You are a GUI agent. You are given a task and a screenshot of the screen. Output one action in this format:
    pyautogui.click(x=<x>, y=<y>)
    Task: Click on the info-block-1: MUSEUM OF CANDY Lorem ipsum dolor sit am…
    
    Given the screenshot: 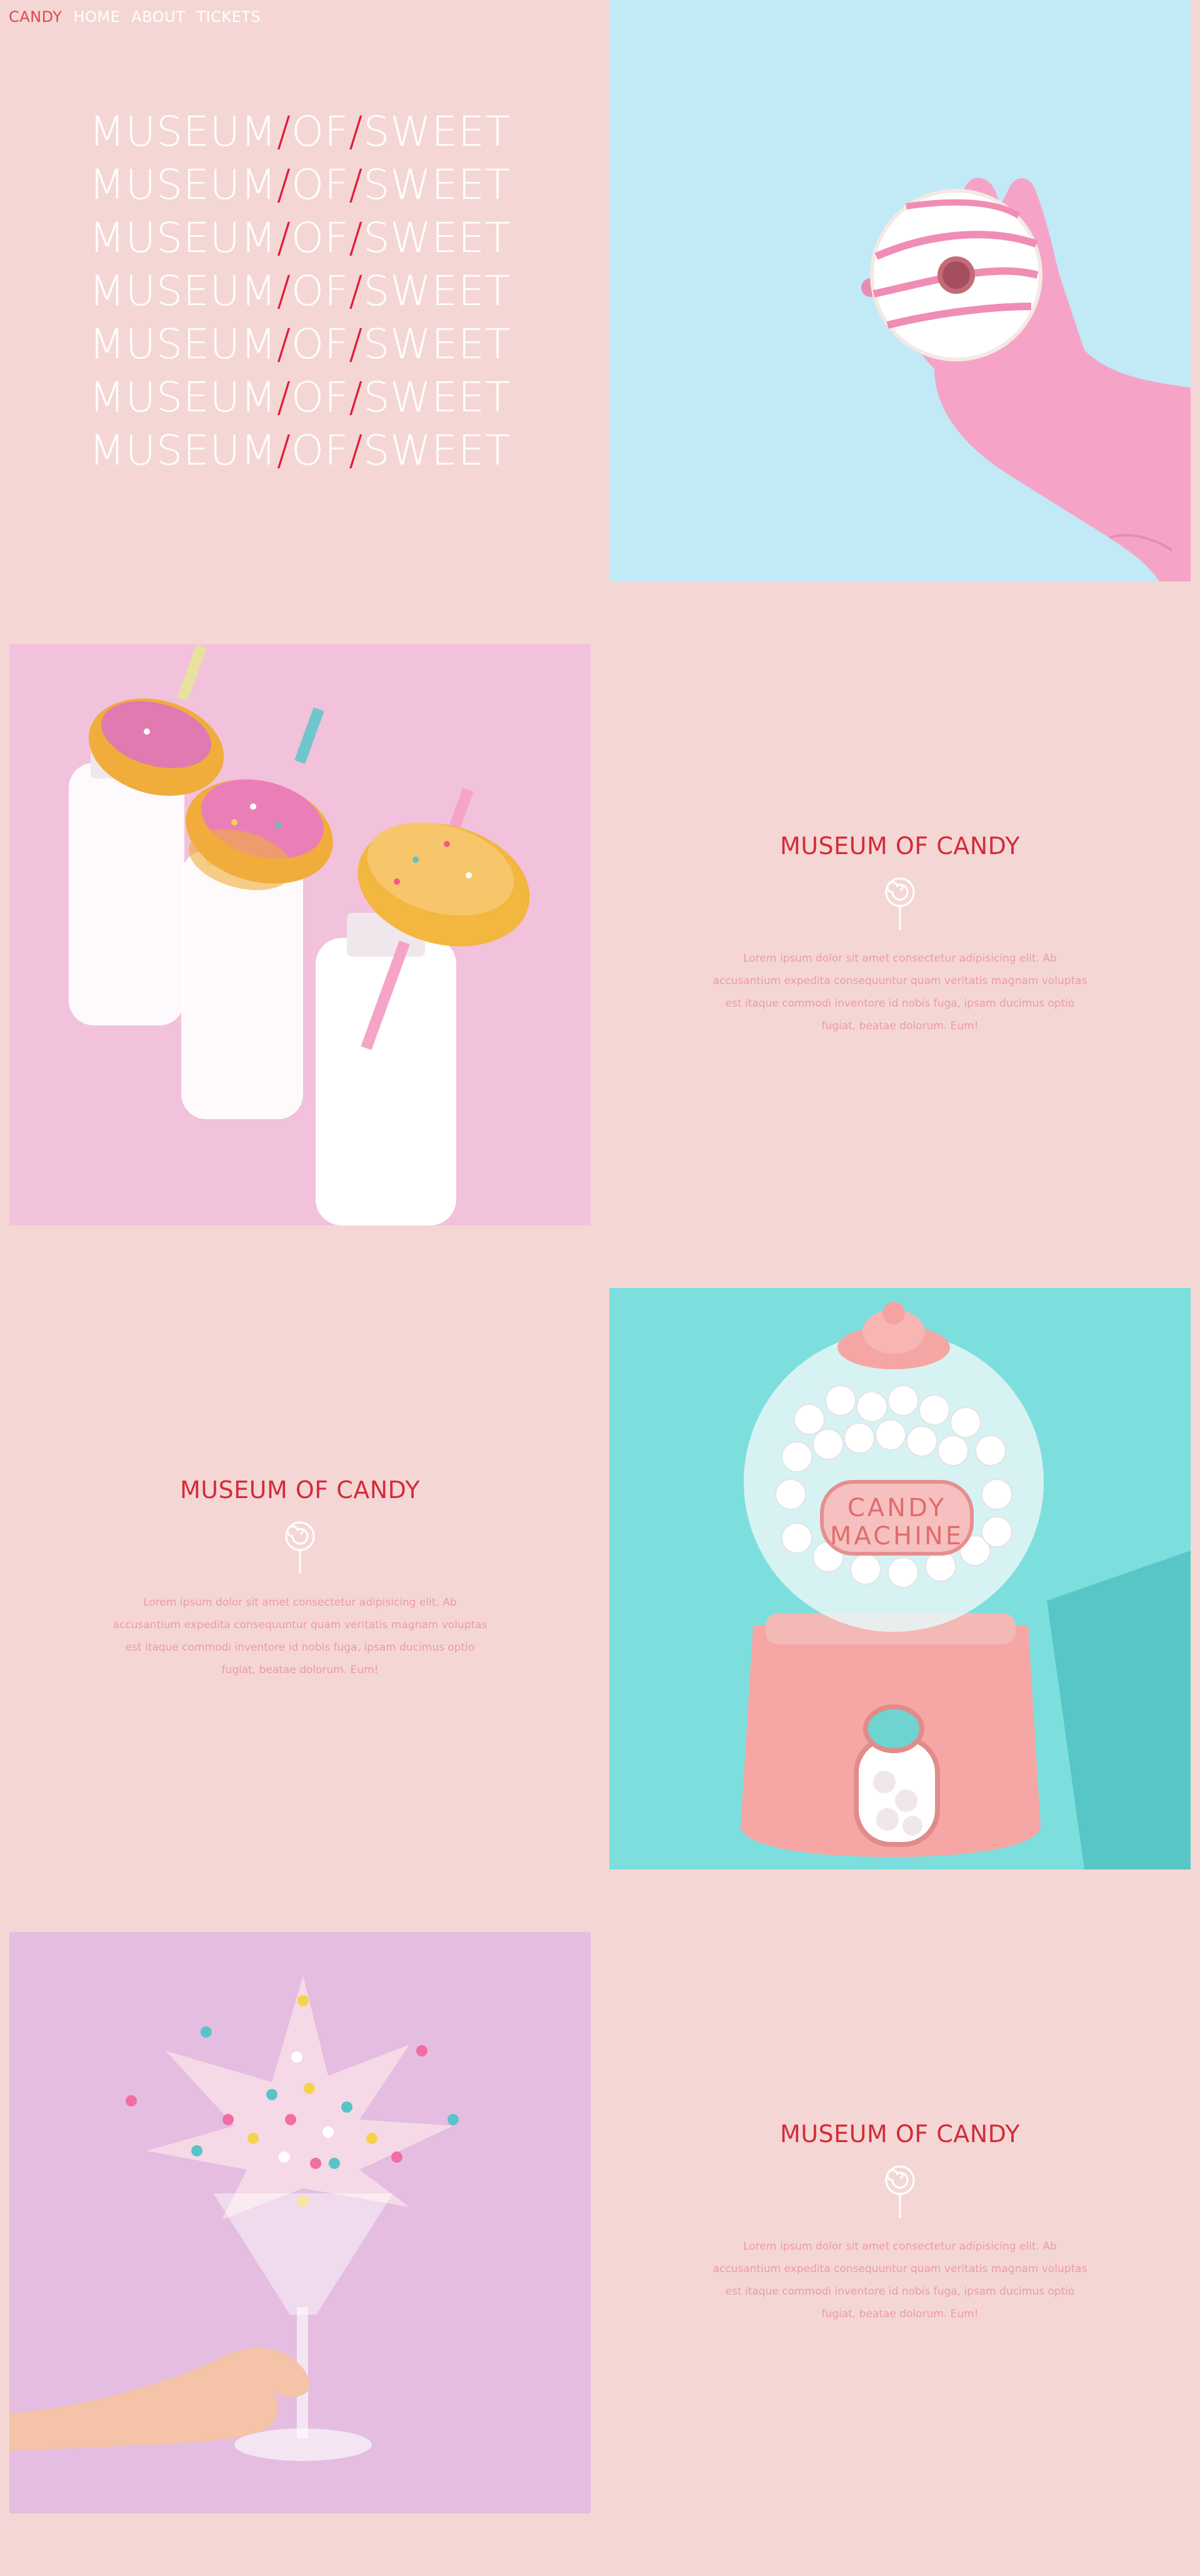 What is the action you would take?
    pyautogui.click(x=900, y=934)
    